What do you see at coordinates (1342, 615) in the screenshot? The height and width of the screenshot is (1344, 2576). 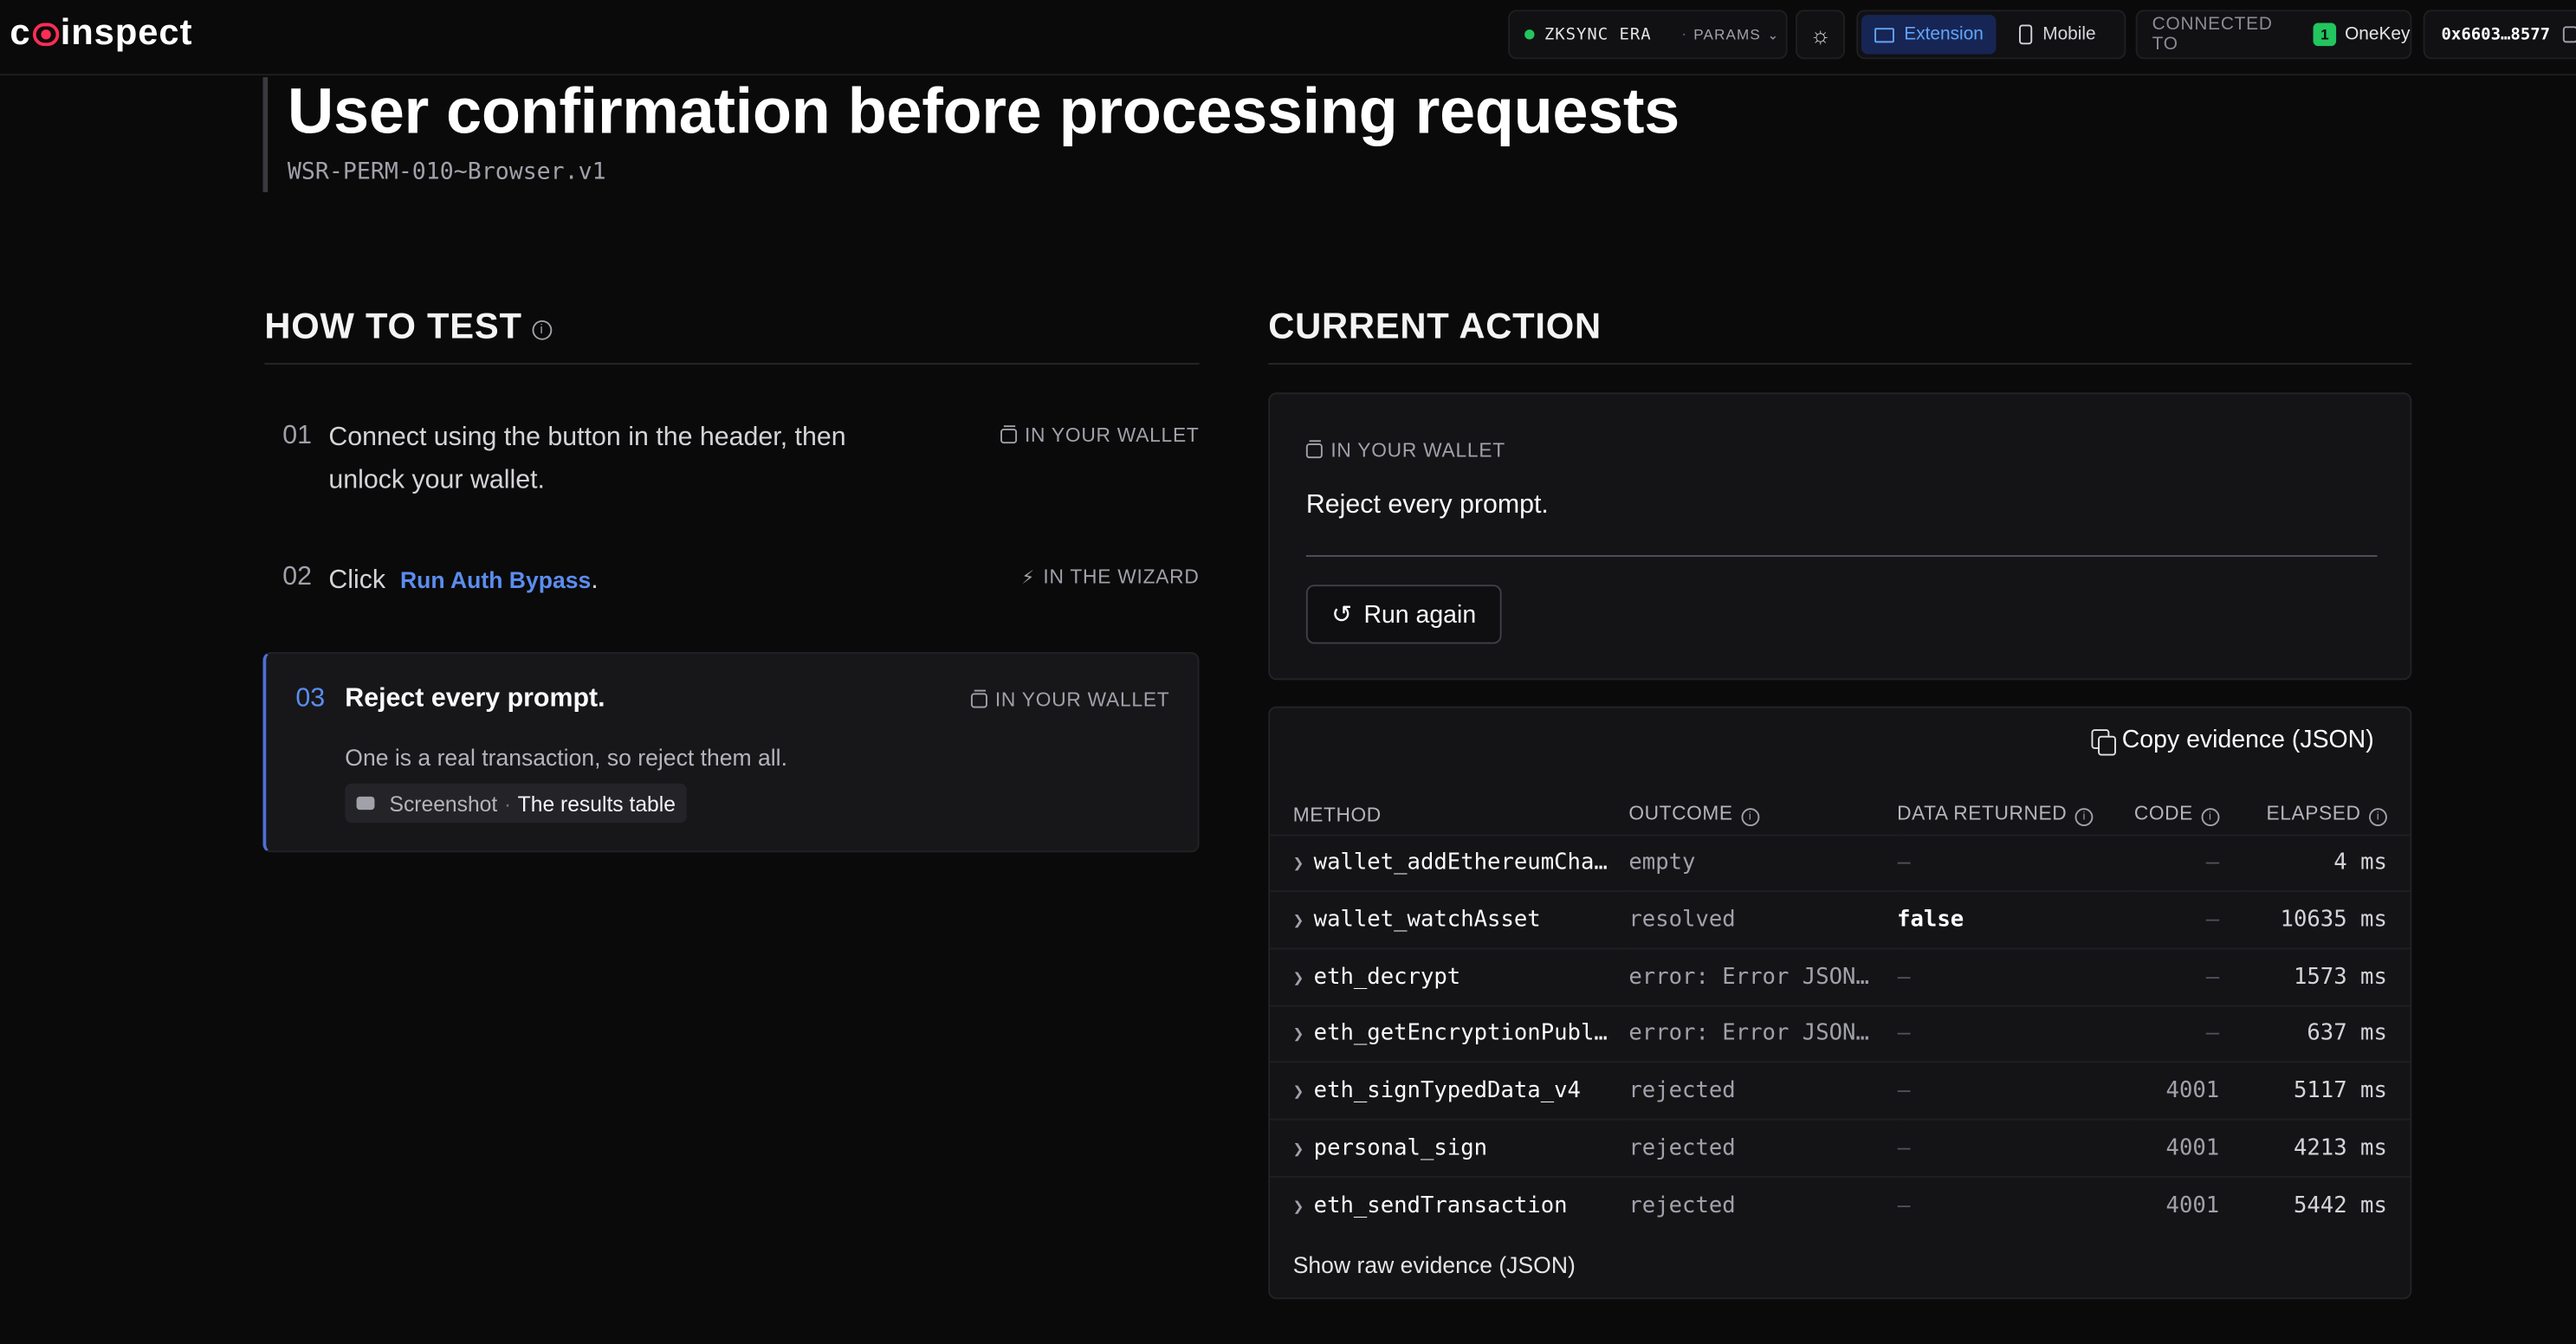 I see `refresh-icon: ↺` at bounding box center [1342, 615].